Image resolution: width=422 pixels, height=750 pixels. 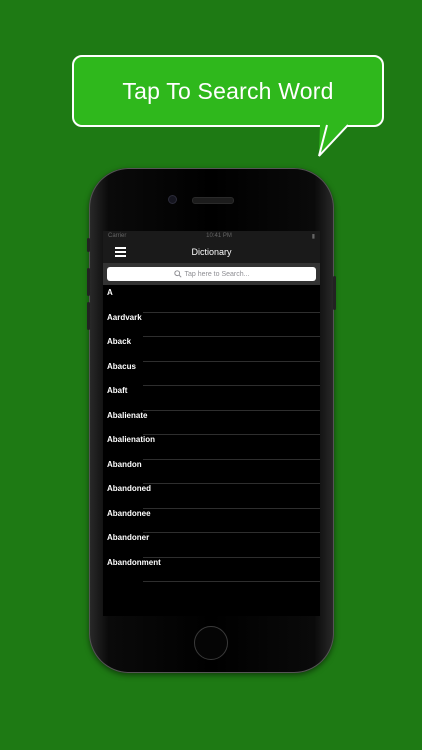 I want to click on list-item: Abandoner, so click(x=211, y=545).